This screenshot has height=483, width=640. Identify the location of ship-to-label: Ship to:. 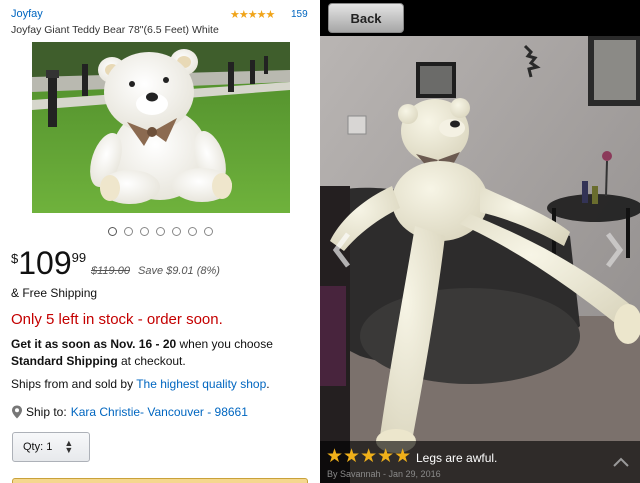
(46, 412).